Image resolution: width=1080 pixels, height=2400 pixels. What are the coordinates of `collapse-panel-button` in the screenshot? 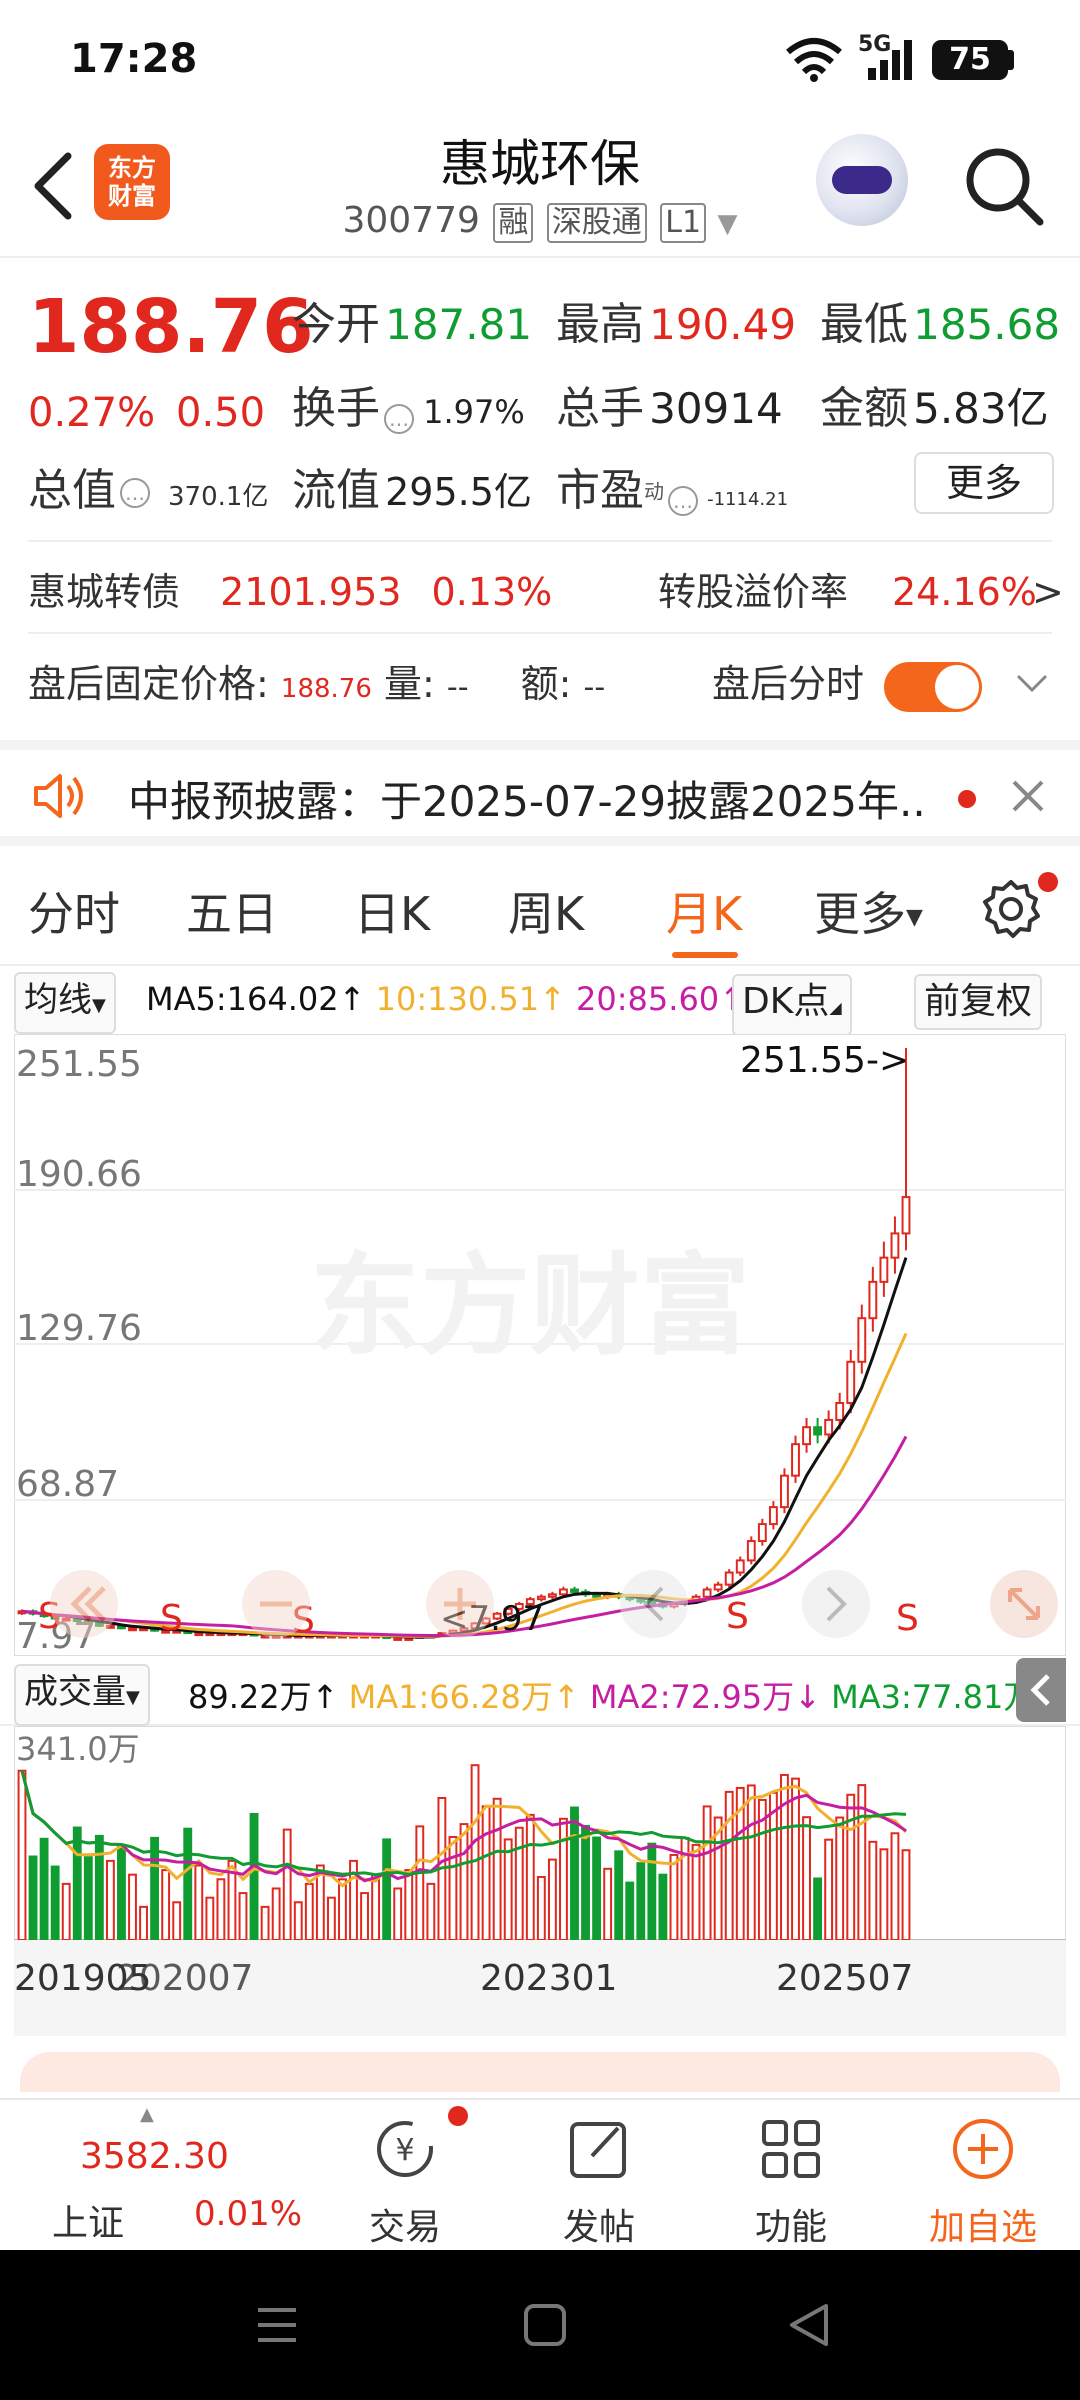 It's located at (1041, 1690).